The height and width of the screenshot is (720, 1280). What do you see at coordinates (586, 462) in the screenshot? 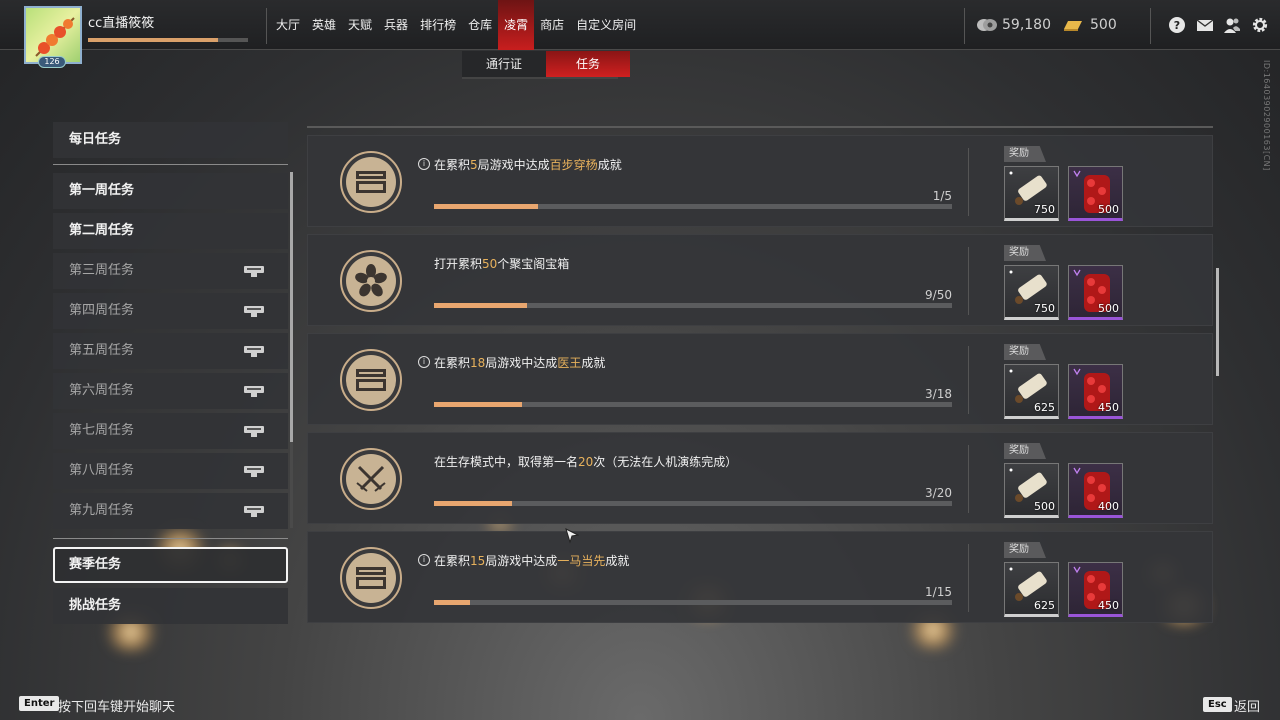
I see `task-description: 在生存模式中，取得第一名20次（无法在人机演练完成）` at bounding box center [586, 462].